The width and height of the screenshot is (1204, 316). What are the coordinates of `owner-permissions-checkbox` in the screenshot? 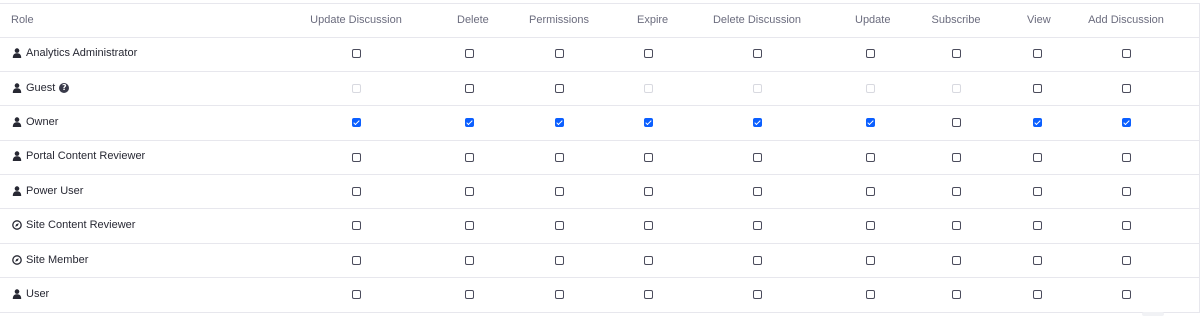 It's located at (559, 123).